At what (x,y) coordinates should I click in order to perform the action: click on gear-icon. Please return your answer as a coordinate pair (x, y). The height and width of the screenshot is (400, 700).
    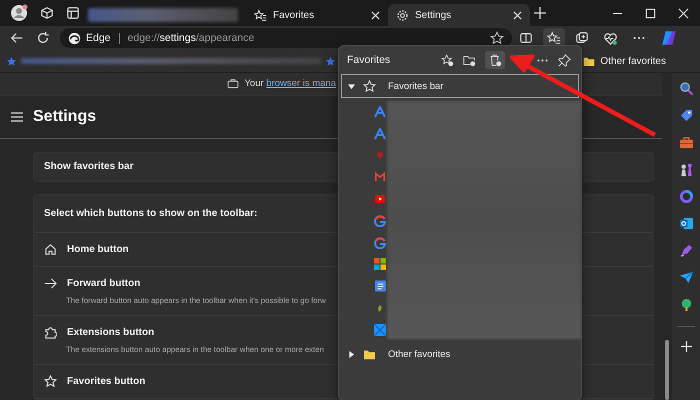
    Looking at the image, I should click on (402, 15).